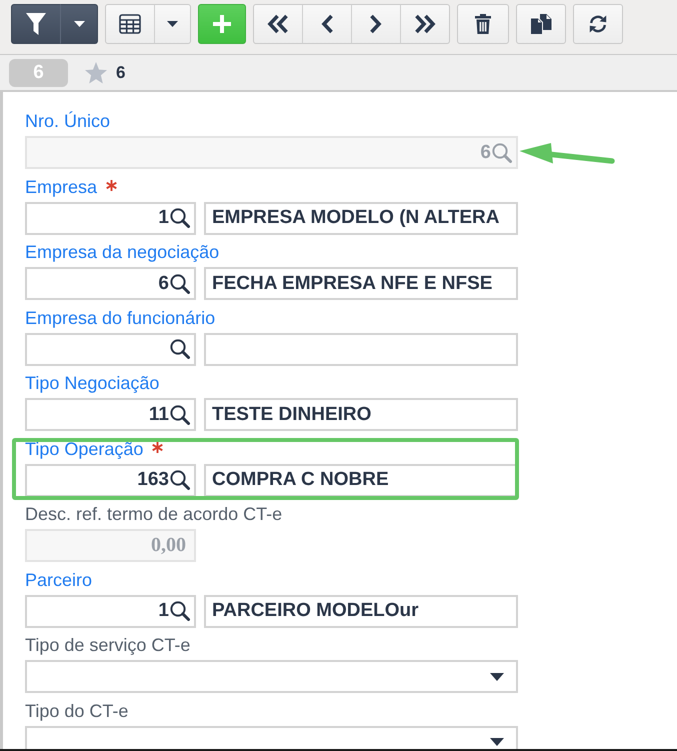 The height and width of the screenshot is (751, 677). Describe the element at coordinates (361, 414) in the screenshot. I see `description-field: TESTE DINHEIRO` at that location.